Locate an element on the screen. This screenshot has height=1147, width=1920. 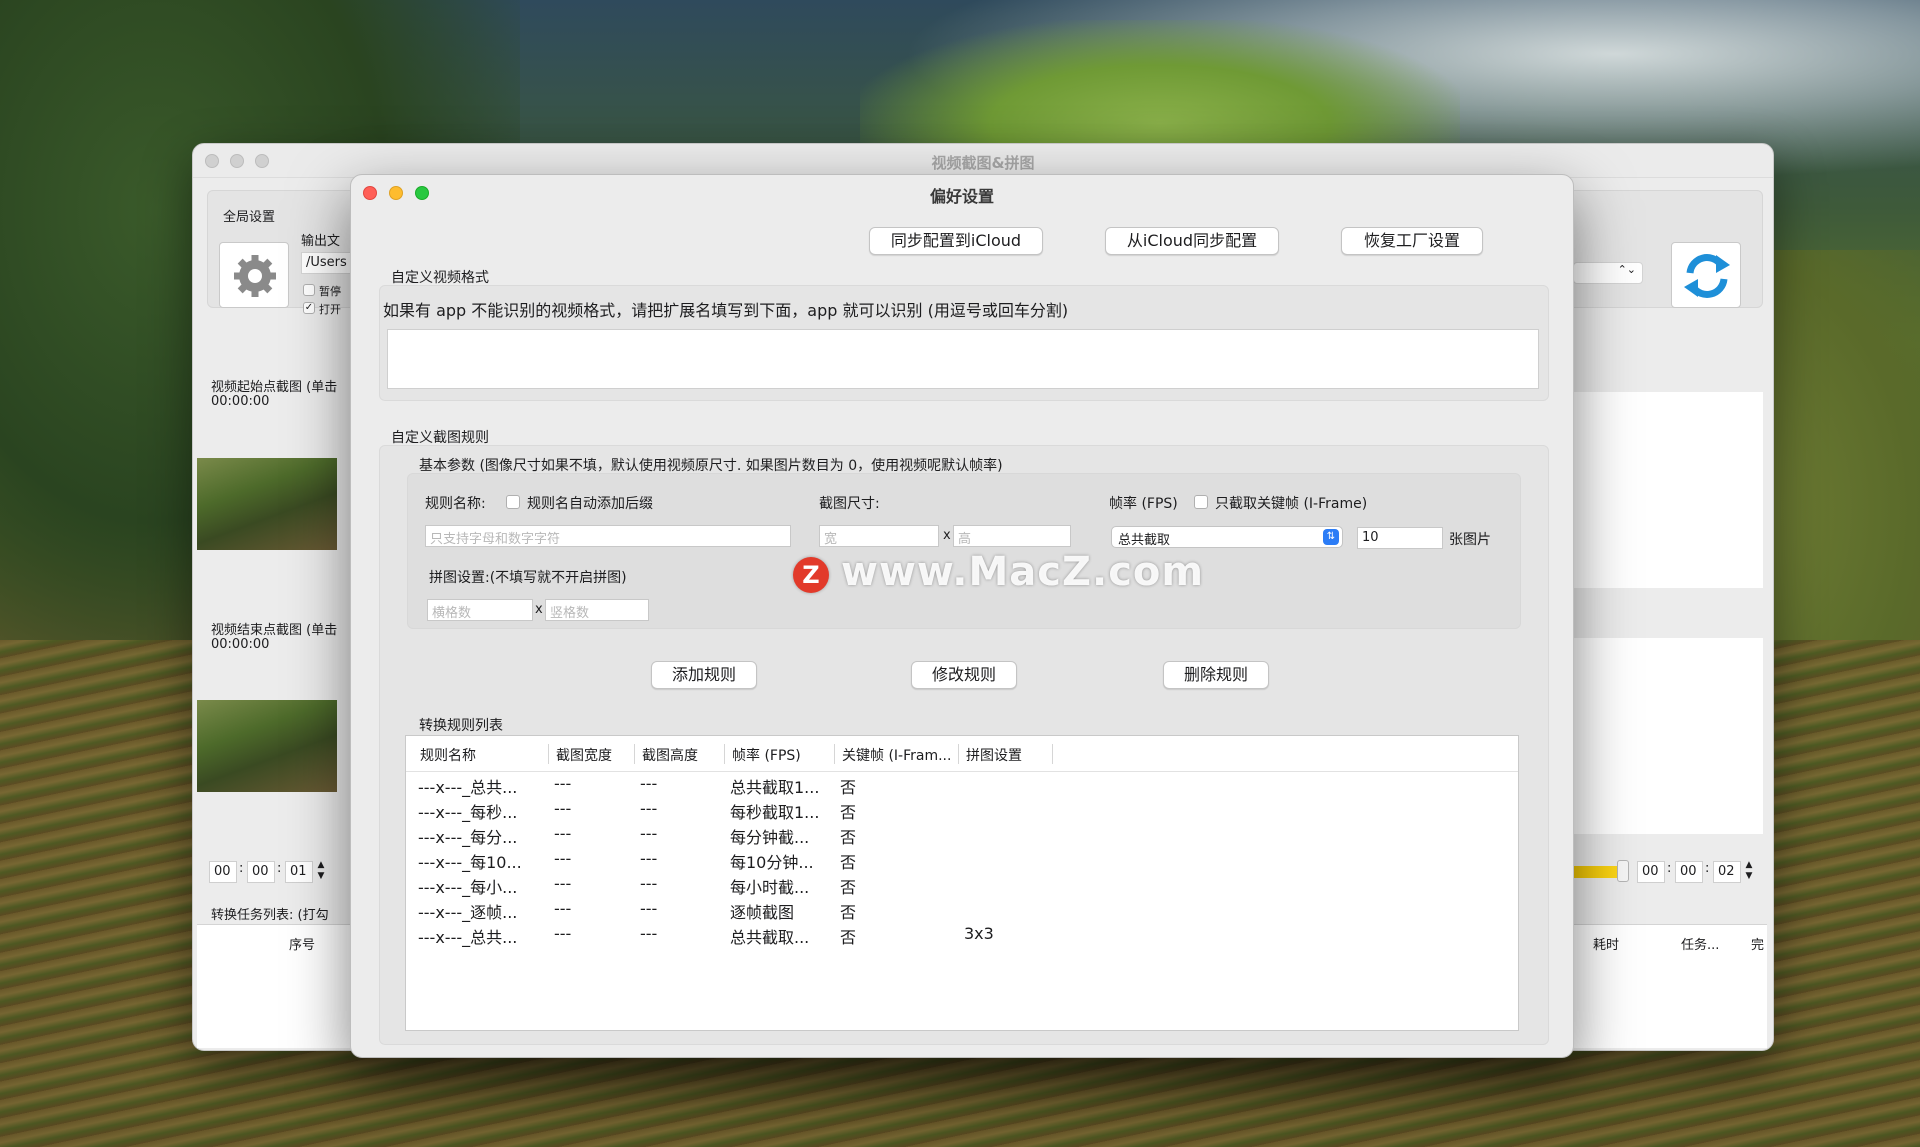
auto-suffix-checkbox is located at coordinates (513, 502).